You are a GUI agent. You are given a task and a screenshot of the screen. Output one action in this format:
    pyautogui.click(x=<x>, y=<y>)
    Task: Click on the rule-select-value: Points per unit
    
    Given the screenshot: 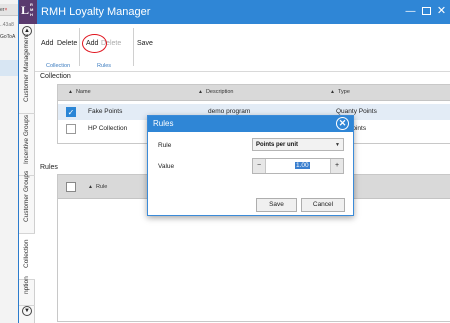 What is the action you would take?
    pyautogui.click(x=277, y=145)
    